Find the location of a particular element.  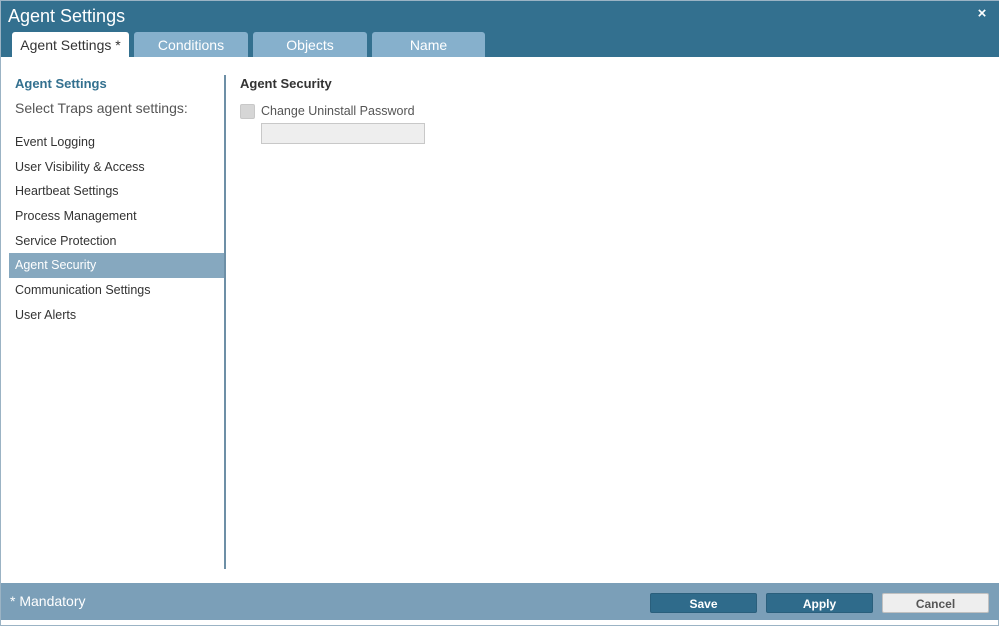

sidebar-heading: Agent Settings is located at coordinates (61, 83).